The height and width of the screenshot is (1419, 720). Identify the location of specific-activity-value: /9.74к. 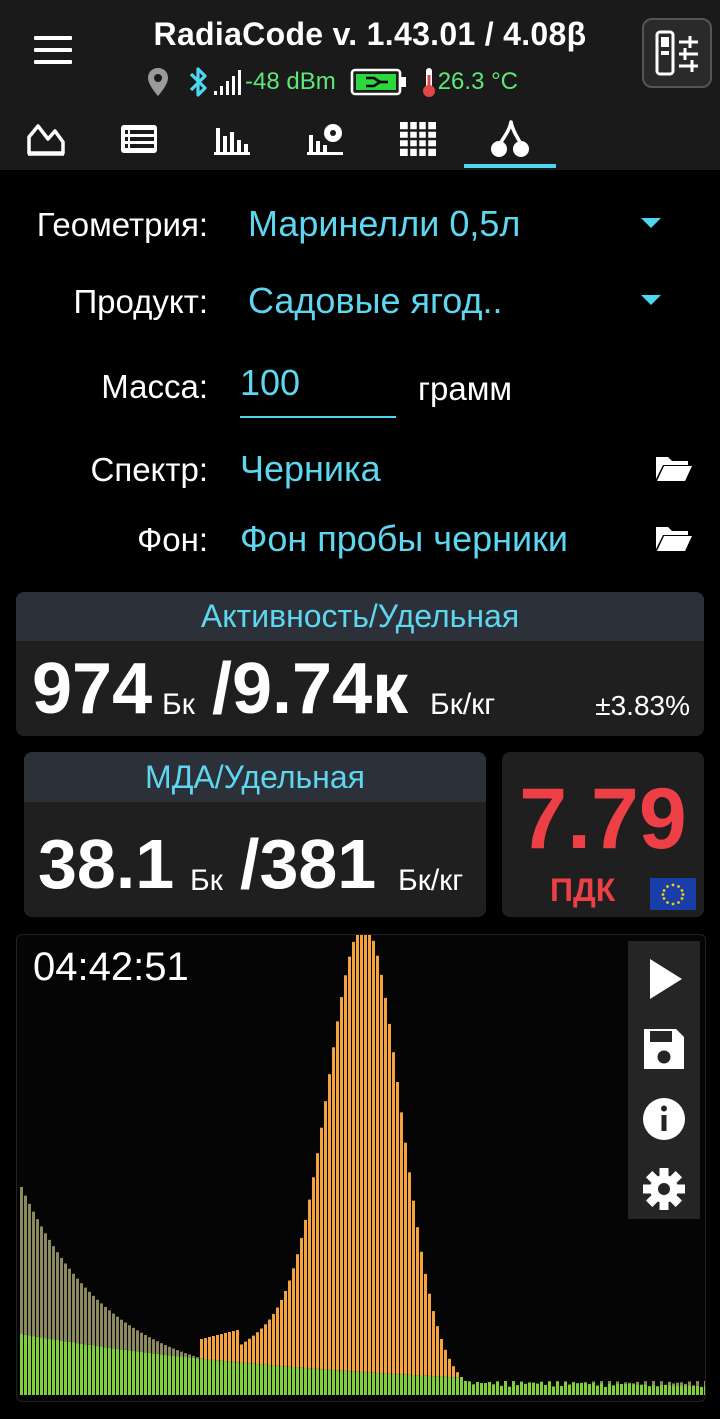
(310, 689).